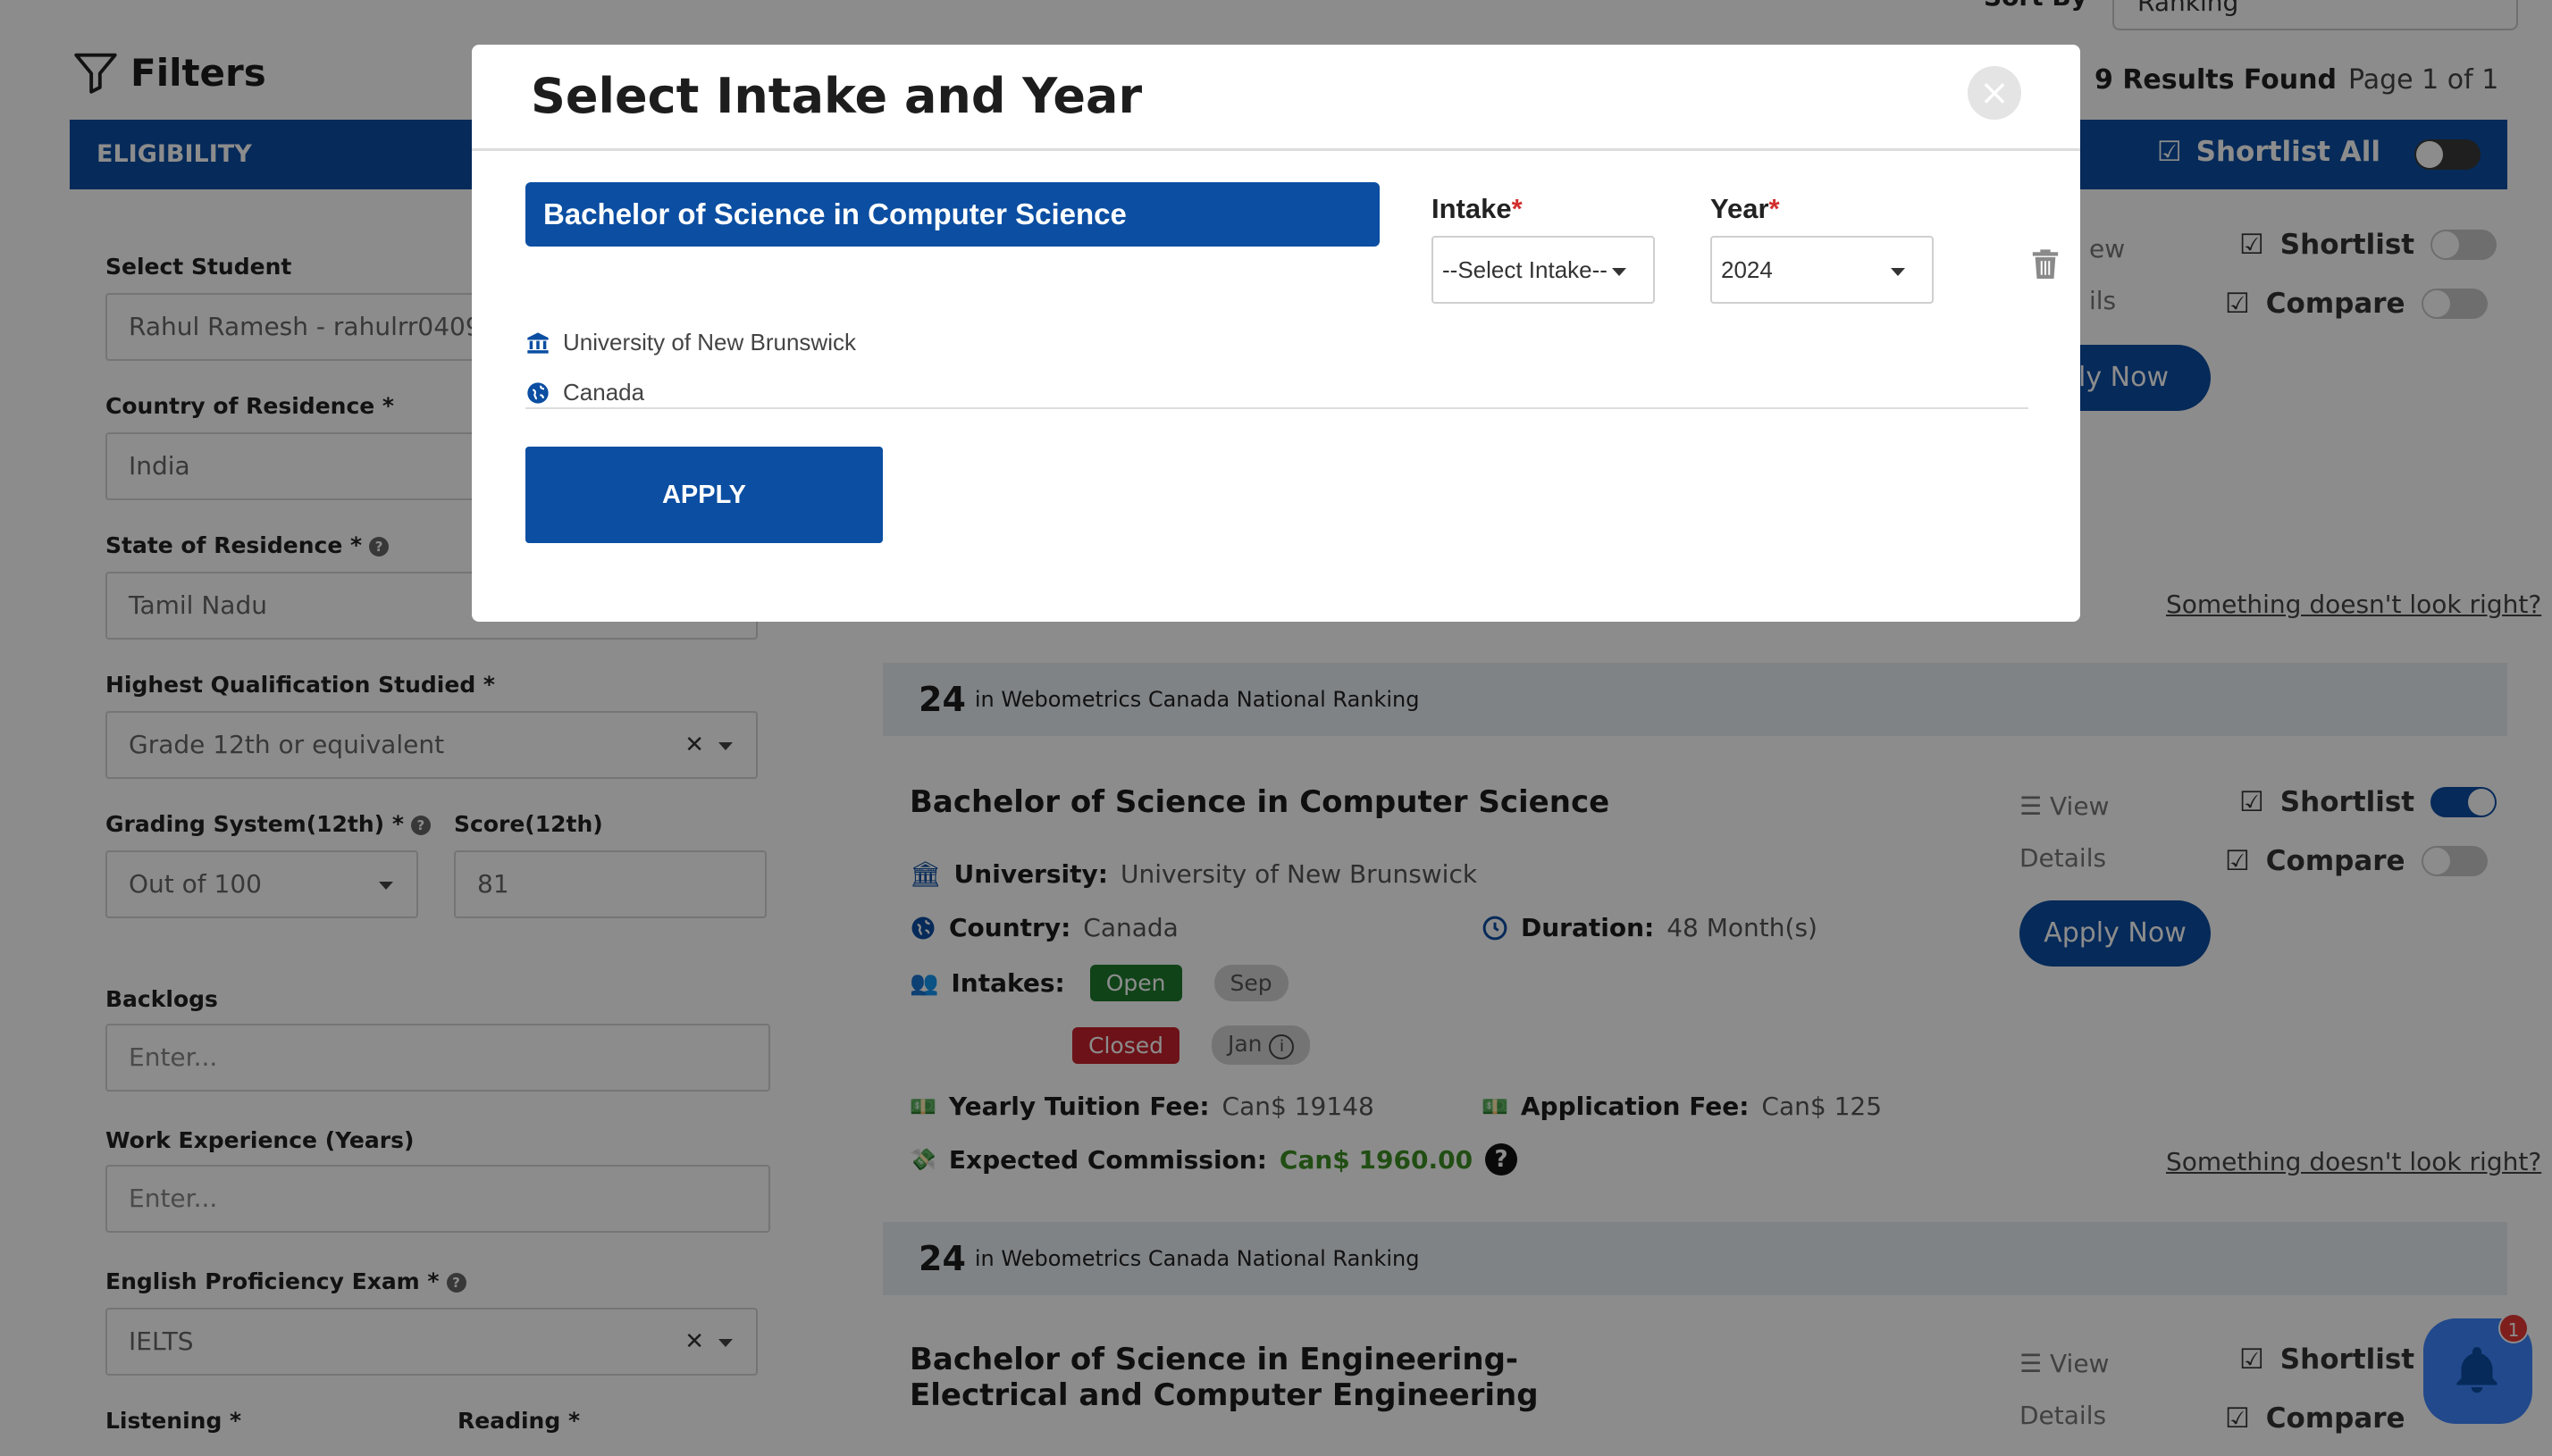 The image size is (2552, 1456). I want to click on modal-university-row: University of New Brunswick, so click(690, 342).